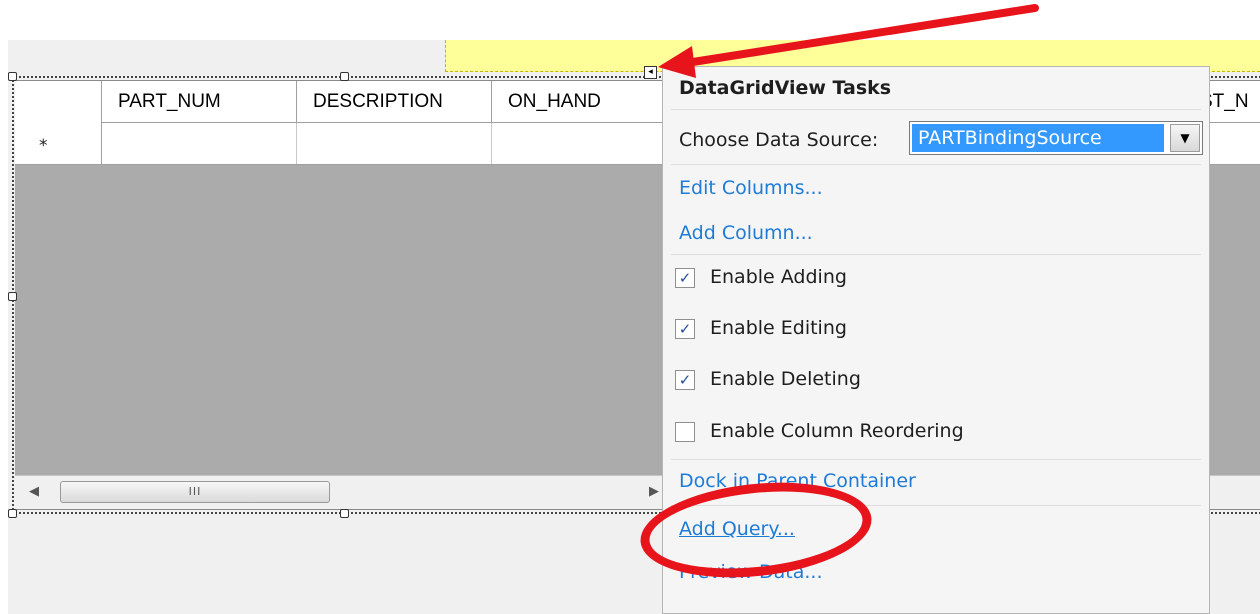  What do you see at coordinates (58, 143) in the screenshot?
I see `new-row-marker: *` at bounding box center [58, 143].